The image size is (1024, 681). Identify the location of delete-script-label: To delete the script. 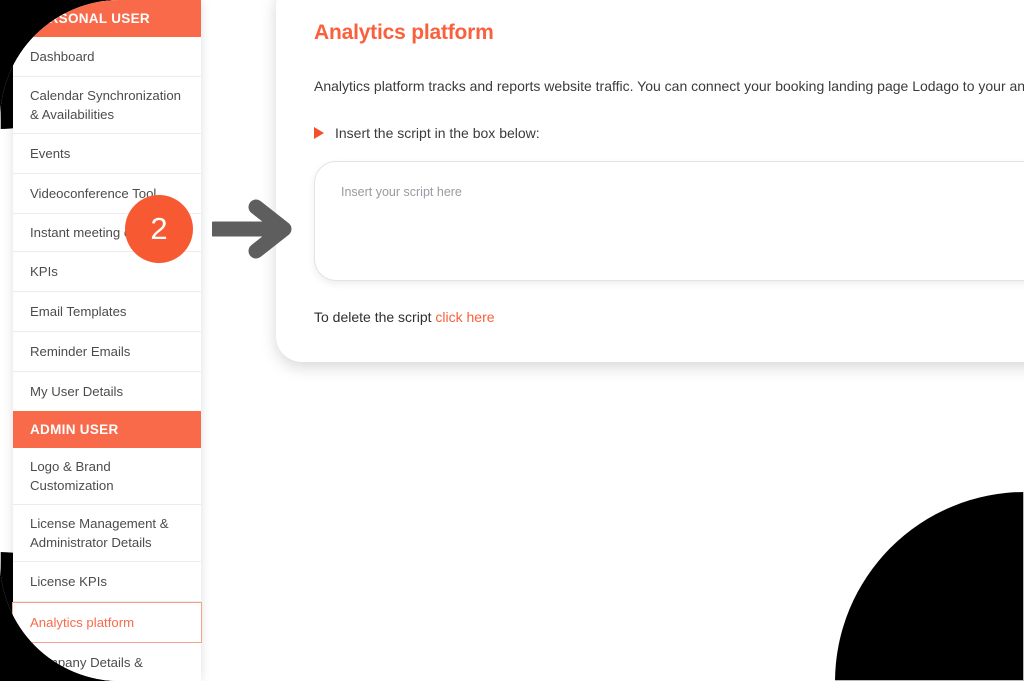
(373, 317).